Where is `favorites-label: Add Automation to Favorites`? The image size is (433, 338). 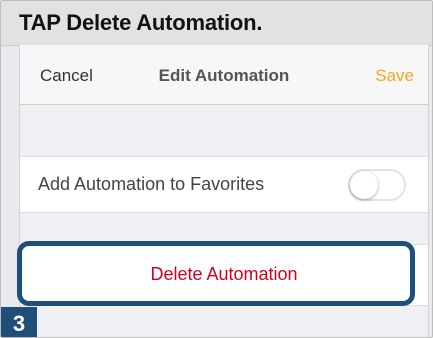 favorites-label: Add Automation to Favorites is located at coordinates (151, 184).